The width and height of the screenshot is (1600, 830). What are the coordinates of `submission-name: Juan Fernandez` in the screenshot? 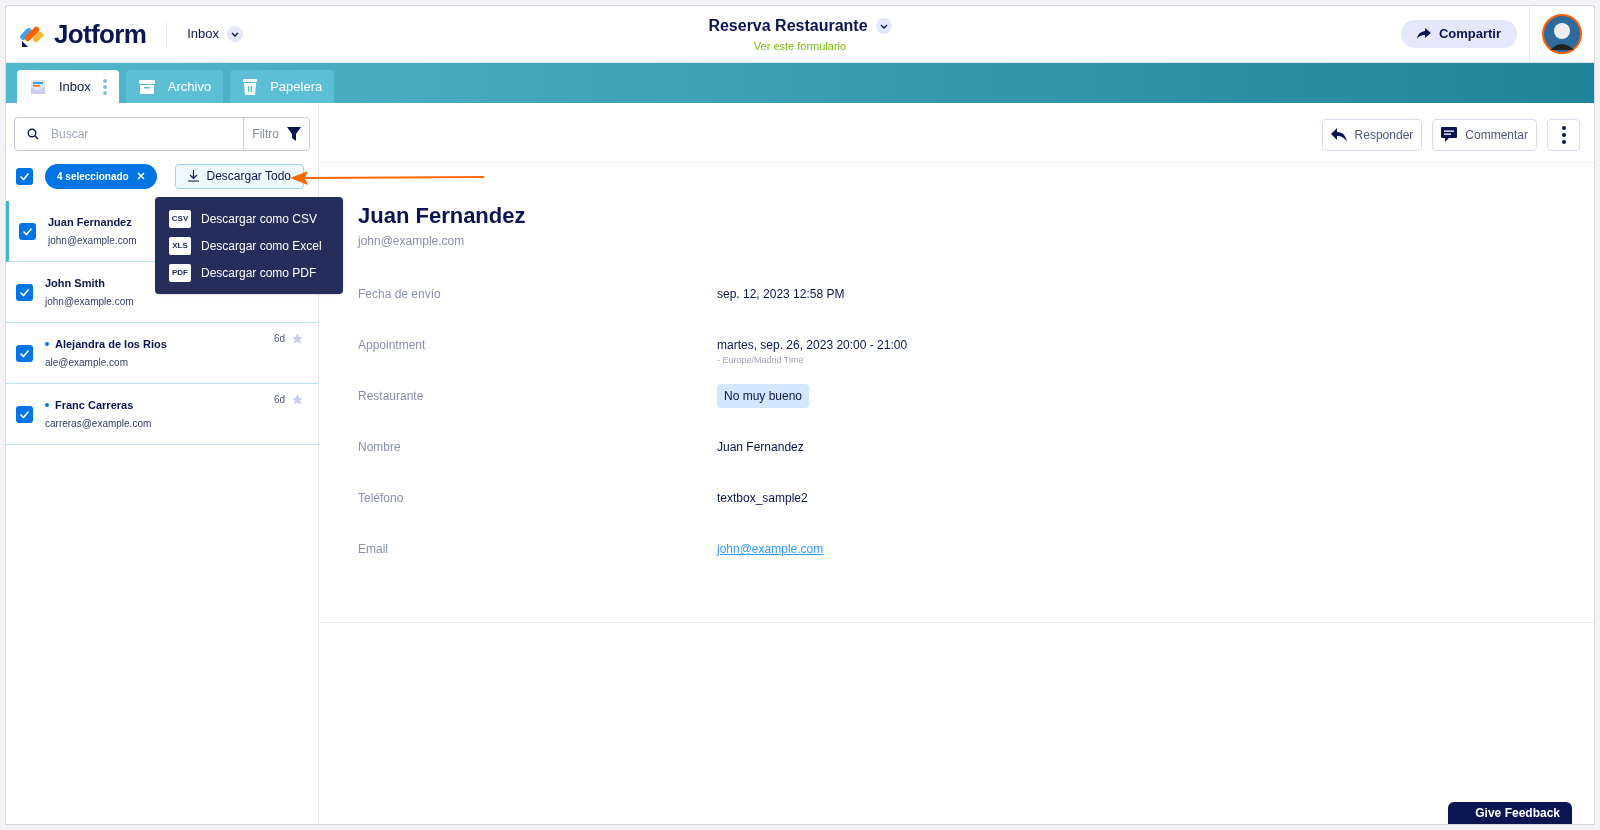 It's located at (442, 216).